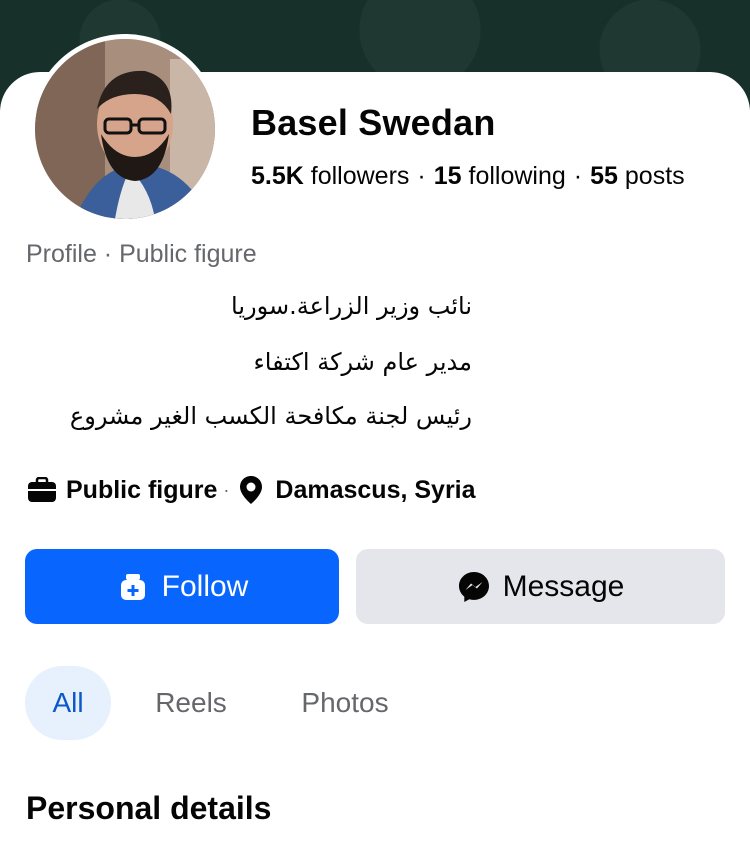 This screenshot has width=750, height=848. I want to click on posts-count: 55, so click(604, 176).